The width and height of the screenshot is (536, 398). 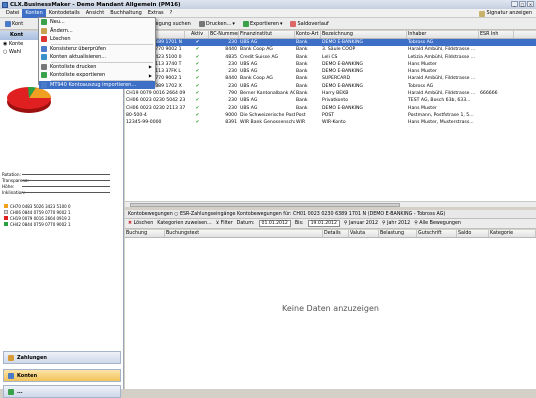 I want to click on inclination-slider: Inklination:, so click(x=61, y=192).